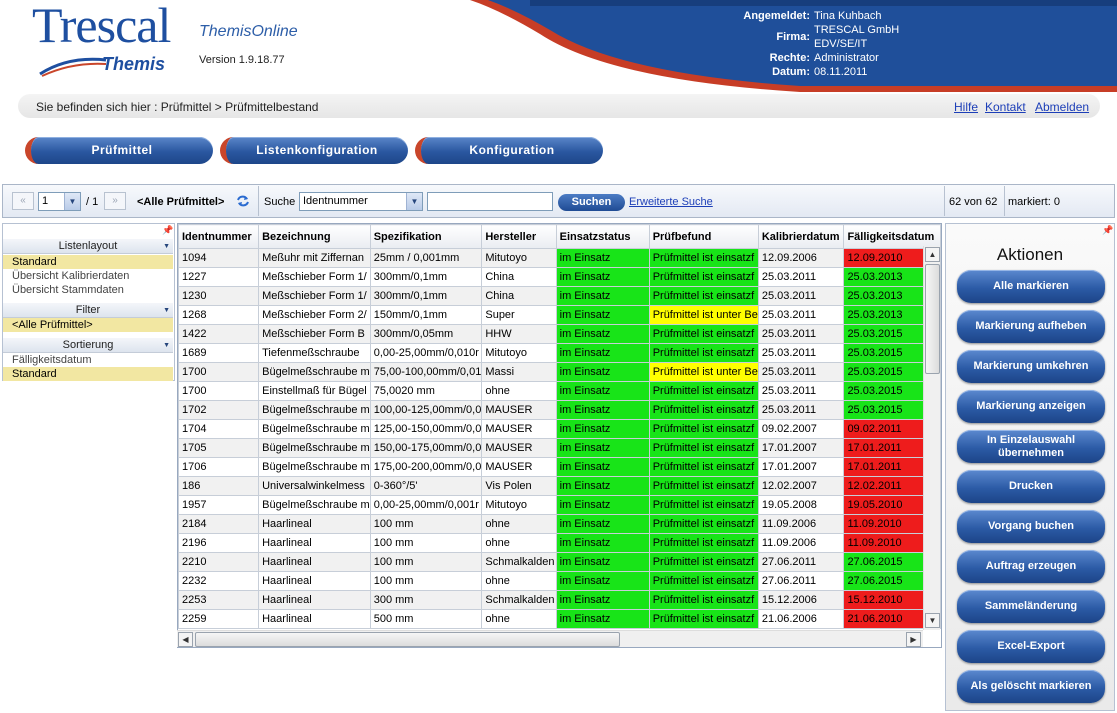  I want to click on column-header: Fälligkeitsdatum, so click(892, 236).